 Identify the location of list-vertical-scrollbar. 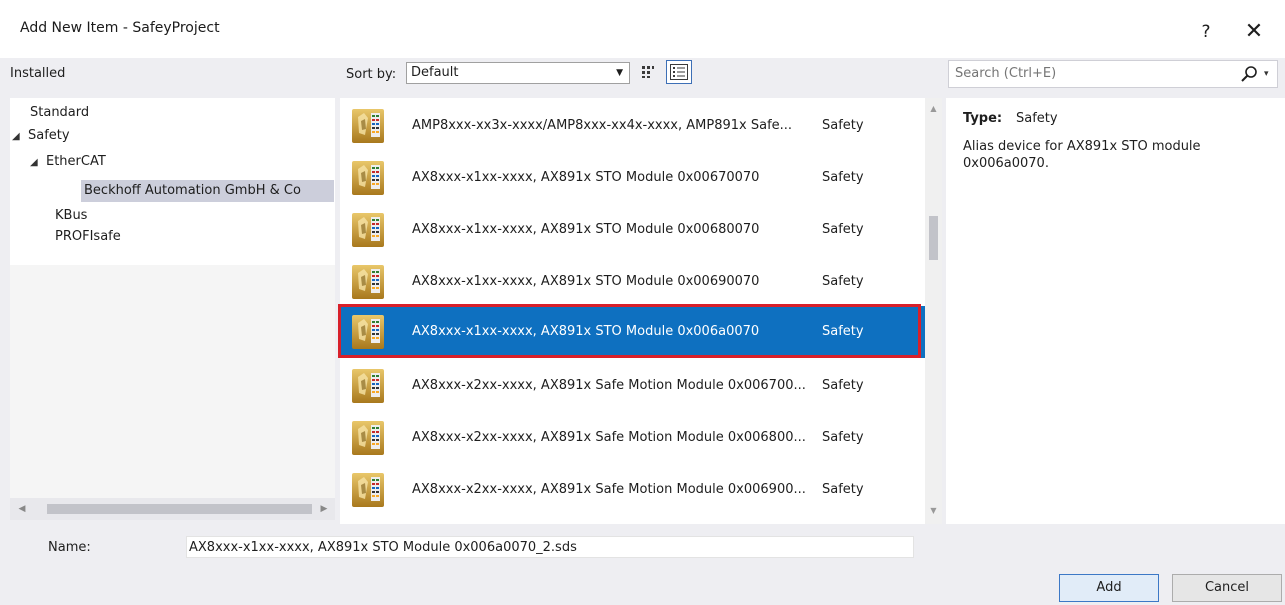
(933, 311).